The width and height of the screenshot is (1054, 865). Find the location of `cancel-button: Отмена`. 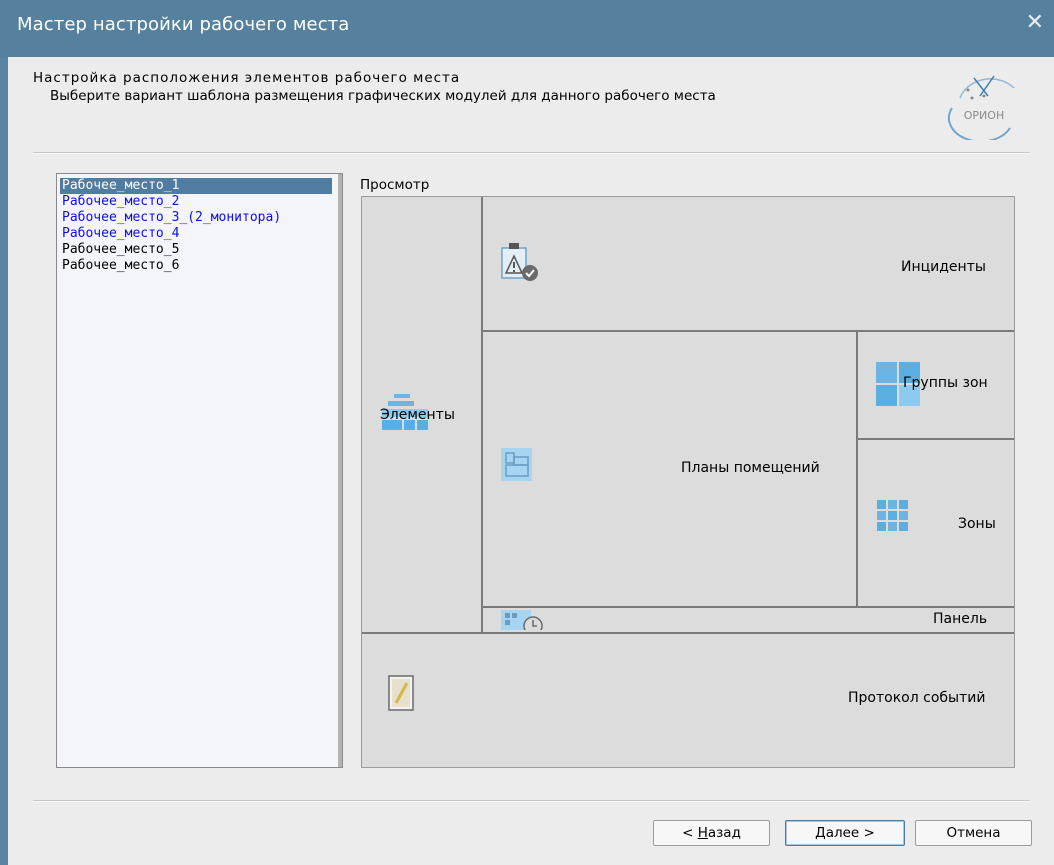

cancel-button: Отмена is located at coordinates (973, 833).